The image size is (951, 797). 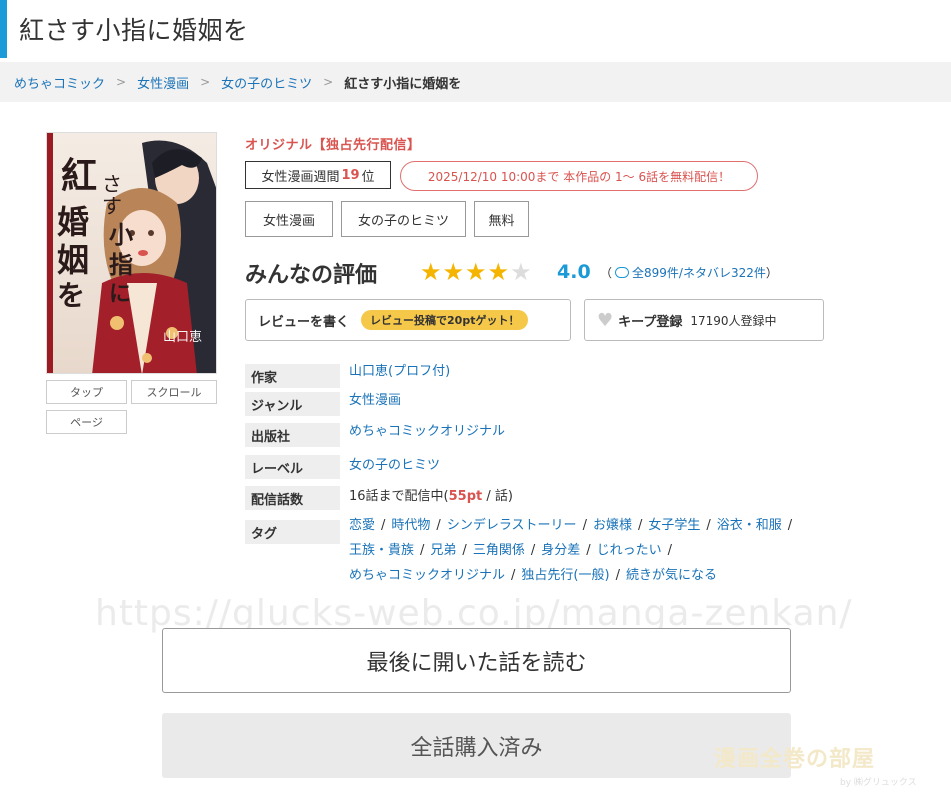 I want to click on tag-link: お嬢様, so click(x=612, y=525).